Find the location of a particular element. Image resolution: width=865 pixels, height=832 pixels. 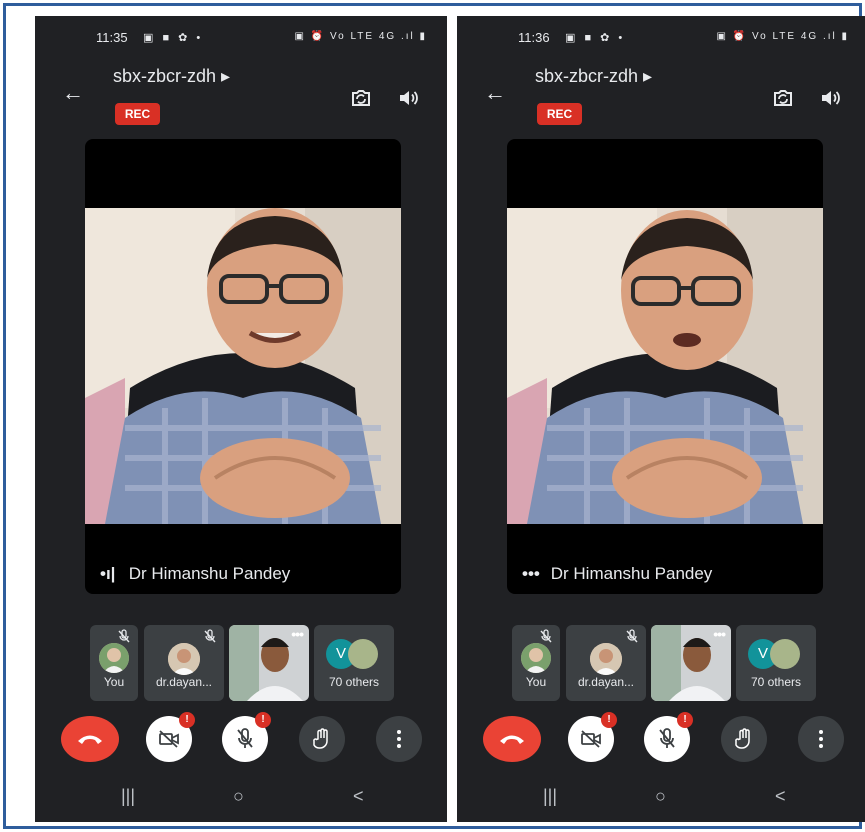

status-bar: 11:36 ▣ ■ ✿ • ▣ ⏰ Vo LTE 4G .ıl ▮ is located at coordinates (661, 38).